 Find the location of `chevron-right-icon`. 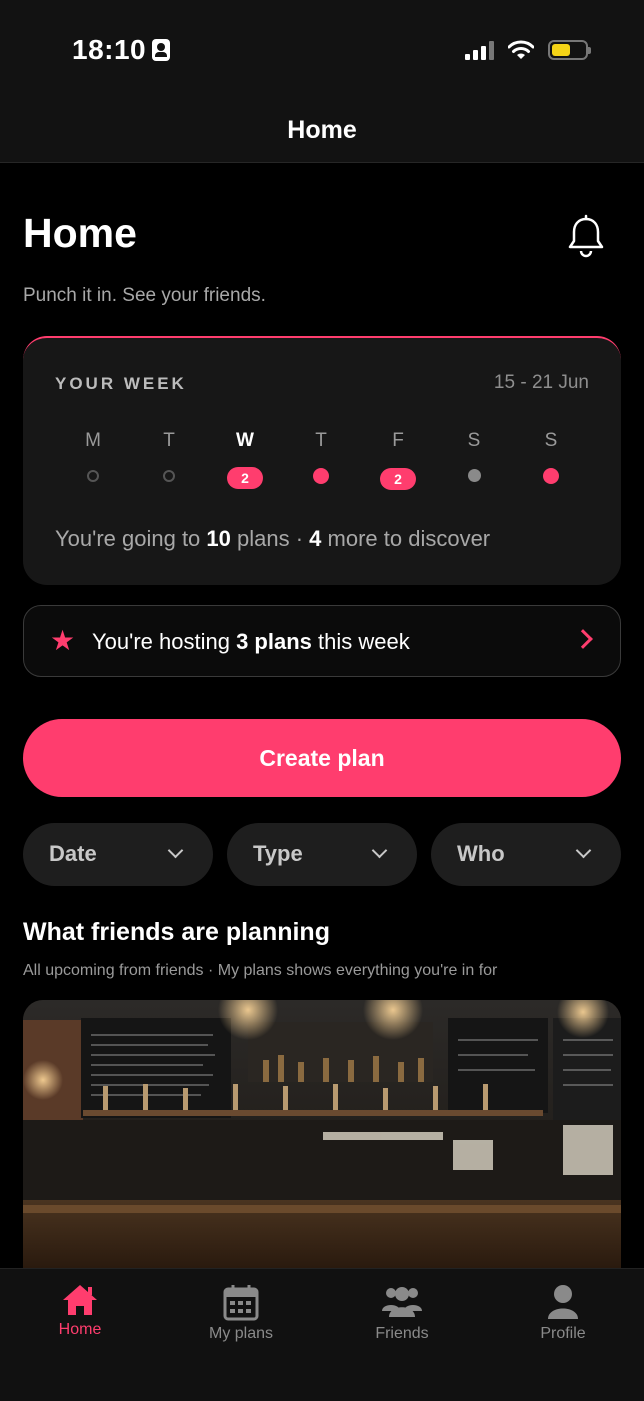

chevron-right-icon is located at coordinates (583, 639).